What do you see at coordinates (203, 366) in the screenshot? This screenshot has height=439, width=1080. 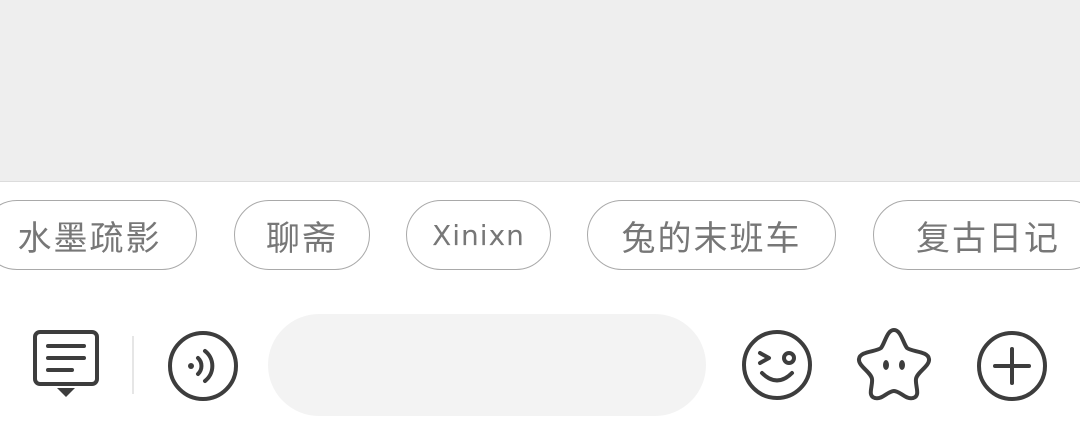 I see `voice-icon` at bounding box center [203, 366].